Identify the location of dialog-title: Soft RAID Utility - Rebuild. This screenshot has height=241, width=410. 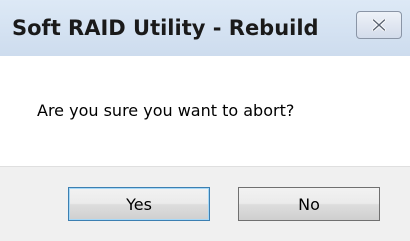
(165, 28).